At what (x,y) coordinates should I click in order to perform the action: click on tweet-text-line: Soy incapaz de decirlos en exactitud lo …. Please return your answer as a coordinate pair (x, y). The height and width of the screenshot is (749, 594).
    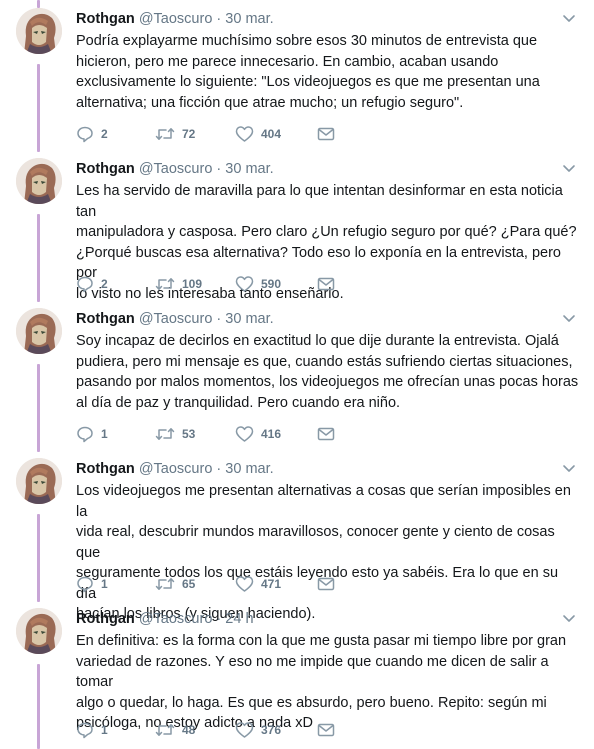
    Looking at the image, I should click on (317, 341).